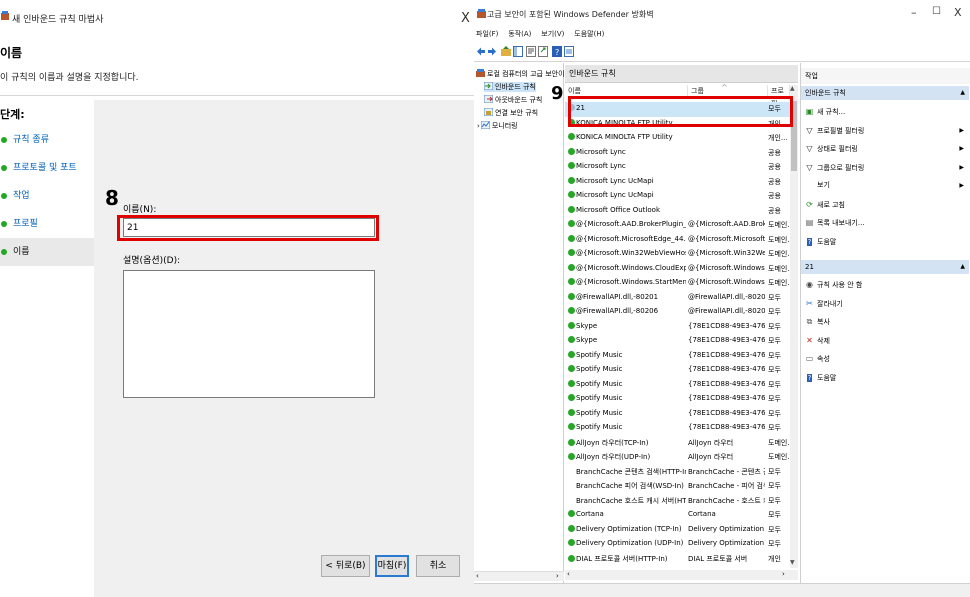  What do you see at coordinates (31, 140) in the screenshot?
I see `step-label: 규칙 종류` at bounding box center [31, 140].